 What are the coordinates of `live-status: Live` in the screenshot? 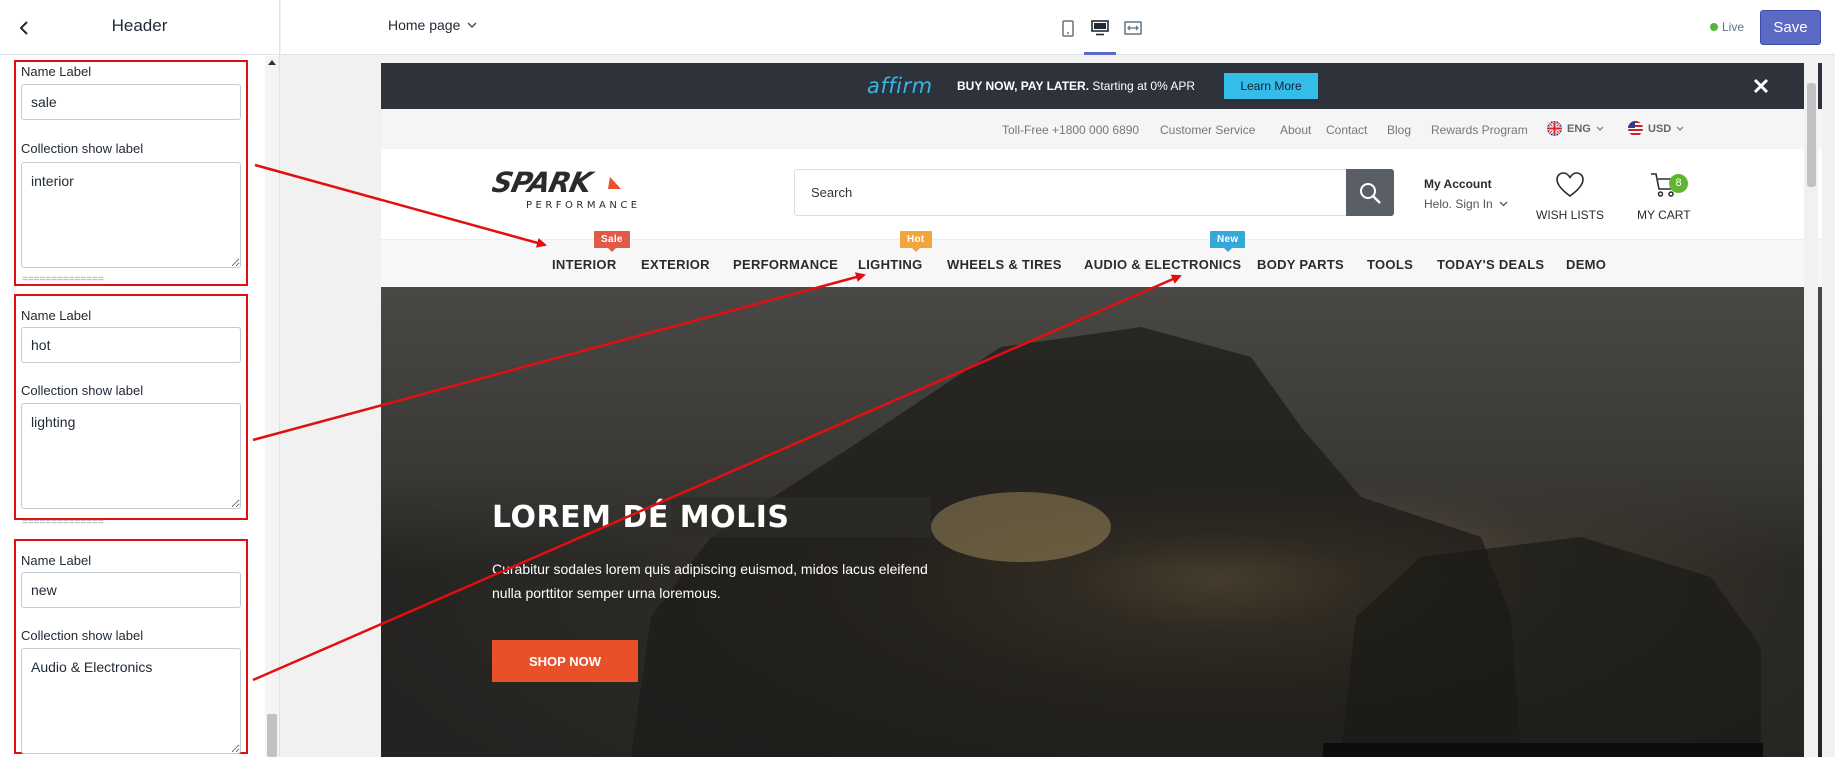 It's located at (1726, 27).